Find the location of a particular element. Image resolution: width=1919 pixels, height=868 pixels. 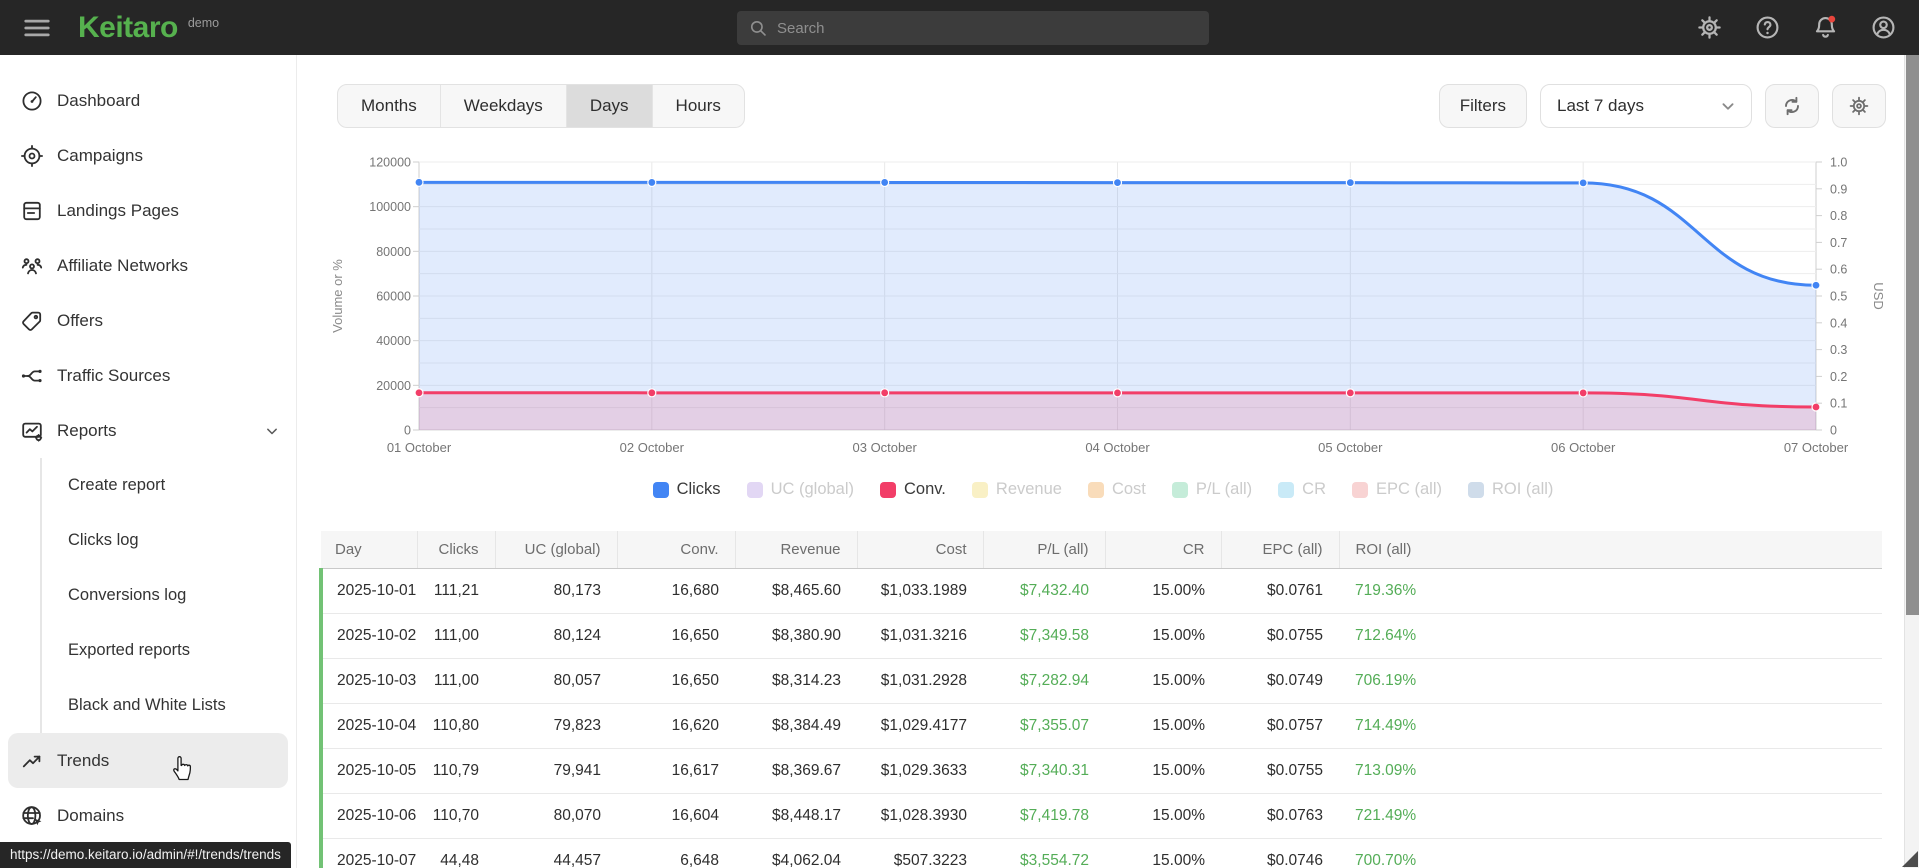

sidebar-subitem-exported-reports: Exported reports is located at coordinates (148, 650).